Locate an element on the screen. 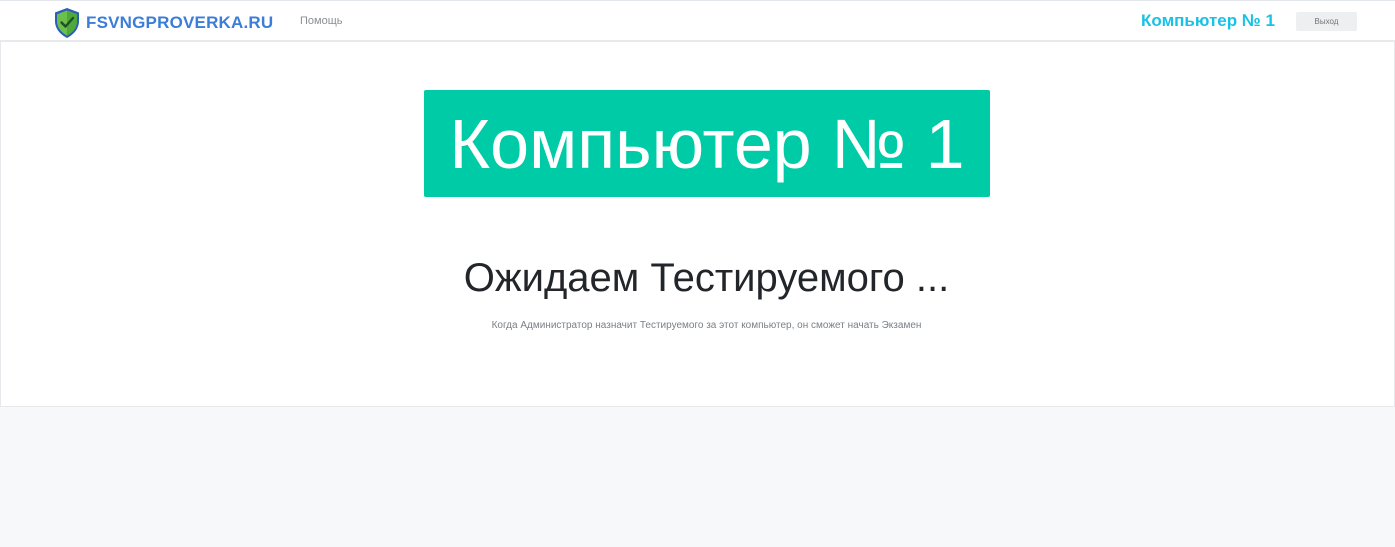 Image resolution: width=1395 pixels, height=547 pixels. computer-label: Компьютер № 1 is located at coordinates (1208, 20).